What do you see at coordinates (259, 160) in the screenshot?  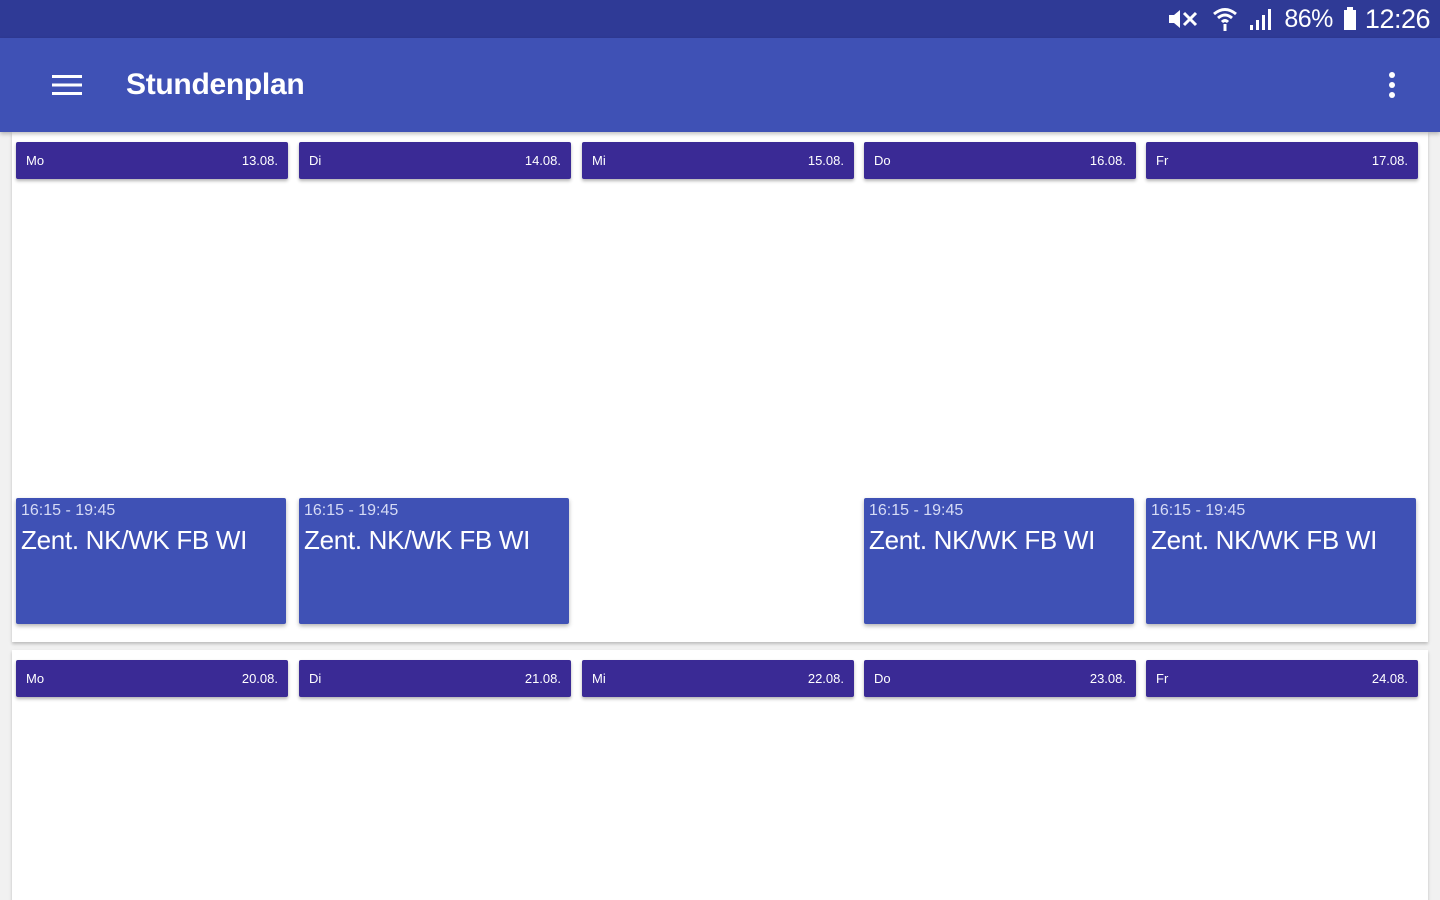 I see `day-date: 13.08.` at bounding box center [259, 160].